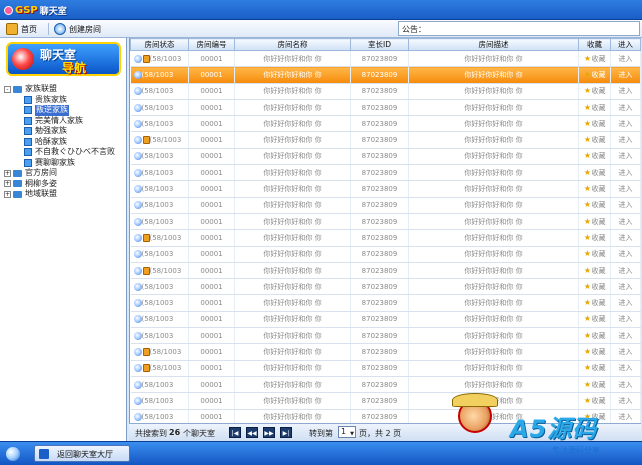 This screenshot has height=465, width=642. Describe the element at coordinates (493, 44) in the screenshot. I see `col-header-description: 房间描述` at that location.